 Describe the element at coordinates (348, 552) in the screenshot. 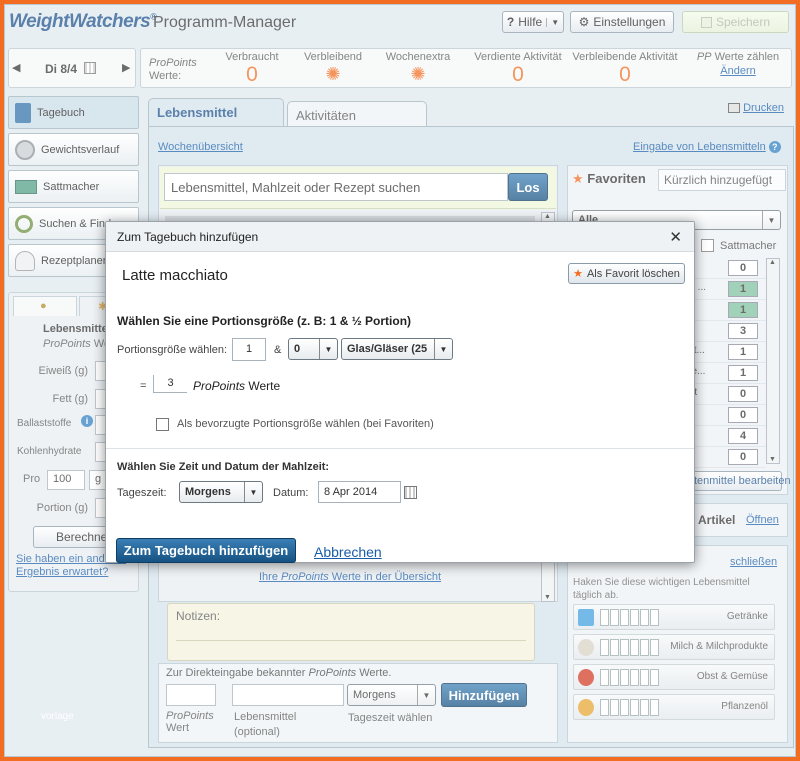

I see `cancel-link: Abbrechen` at that location.